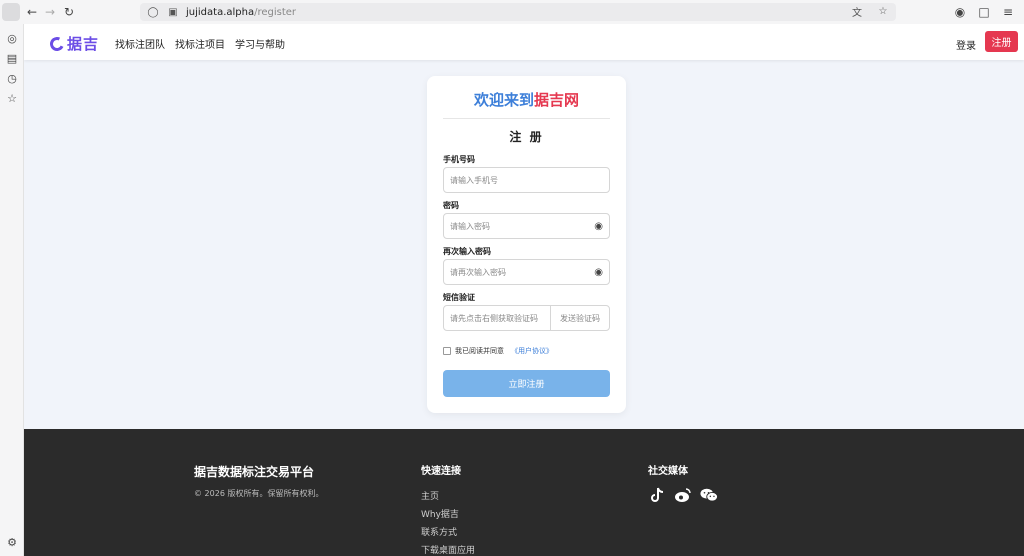 Image resolution: width=1024 pixels, height=556 pixels. What do you see at coordinates (709, 495) in the screenshot?
I see `wechat-icon` at bounding box center [709, 495].